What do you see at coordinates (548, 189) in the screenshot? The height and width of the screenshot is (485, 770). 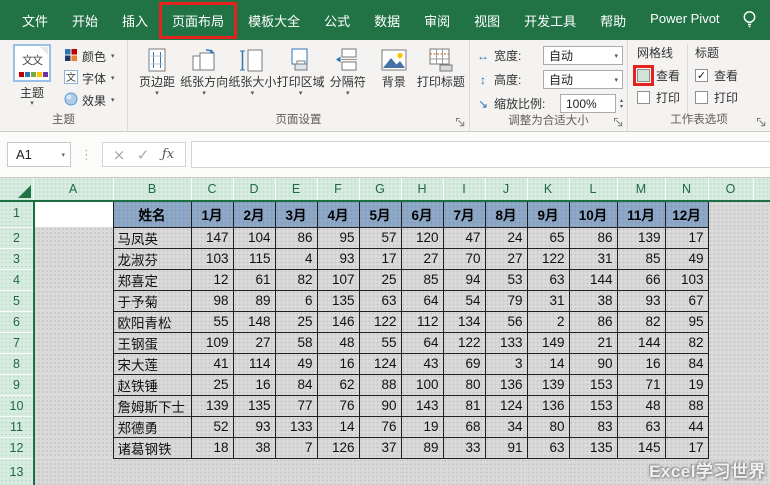 I see `column-header-K: K` at bounding box center [548, 189].